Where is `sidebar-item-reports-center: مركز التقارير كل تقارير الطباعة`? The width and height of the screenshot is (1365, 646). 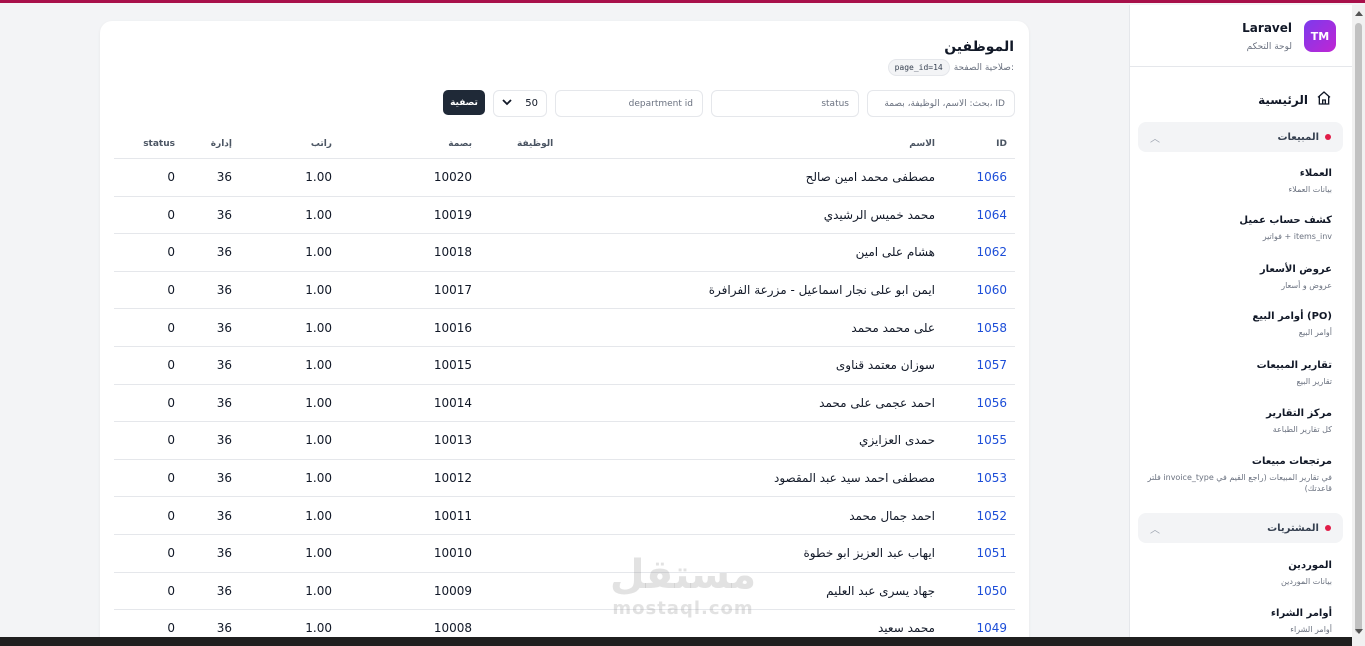
sidebar-item-reports-center: مركز التقارير كل تقارير الطباعة is located at coordinates (1237, 421).